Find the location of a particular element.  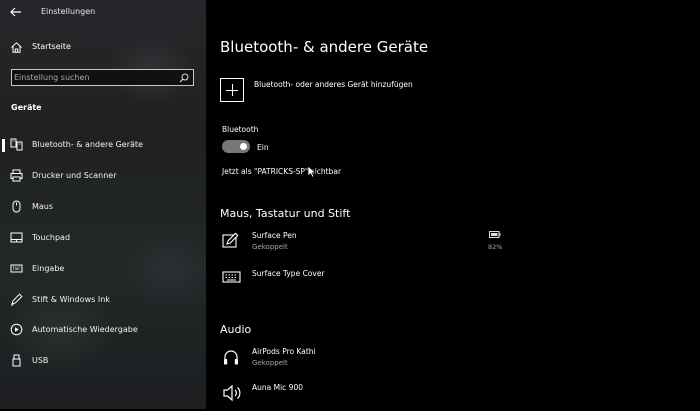

sidebar-item-pen-ink: Stift & Windows Ink is located at coordinates (103, 300).